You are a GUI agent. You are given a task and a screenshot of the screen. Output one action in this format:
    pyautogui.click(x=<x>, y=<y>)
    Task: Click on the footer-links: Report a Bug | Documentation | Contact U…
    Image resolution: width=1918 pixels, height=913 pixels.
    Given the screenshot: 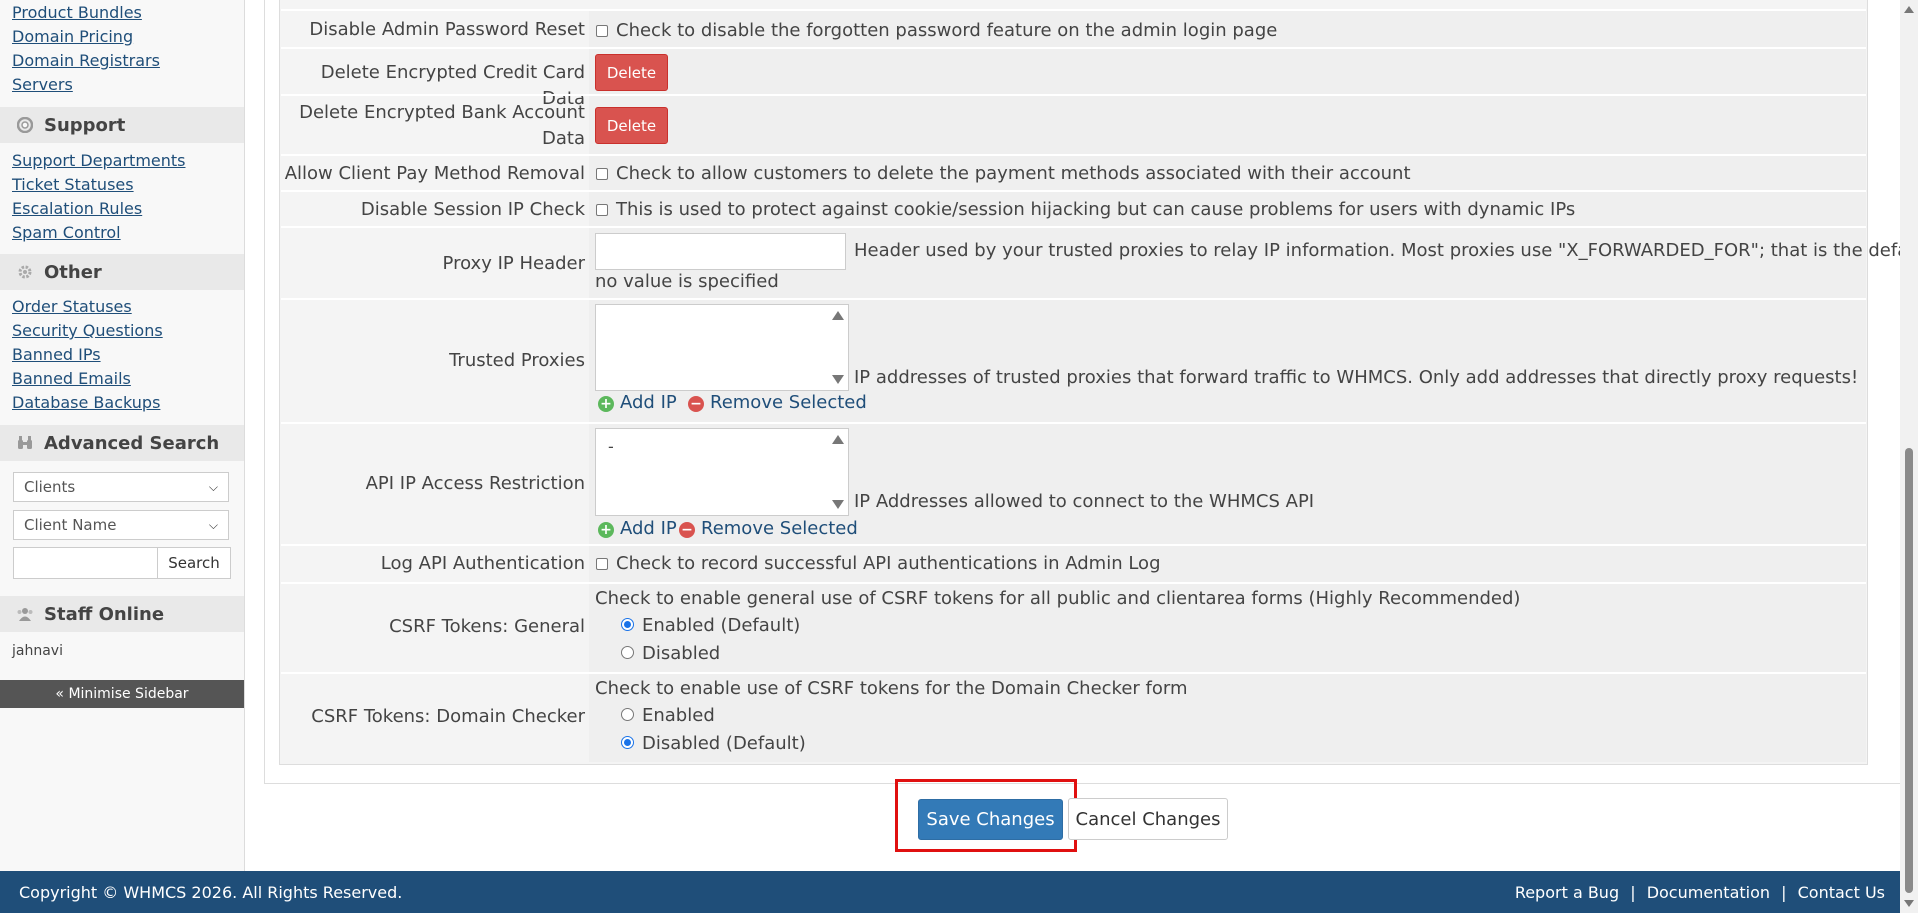 What is the action you would take?
    pyautogui.click(x=1700, y=892)
    